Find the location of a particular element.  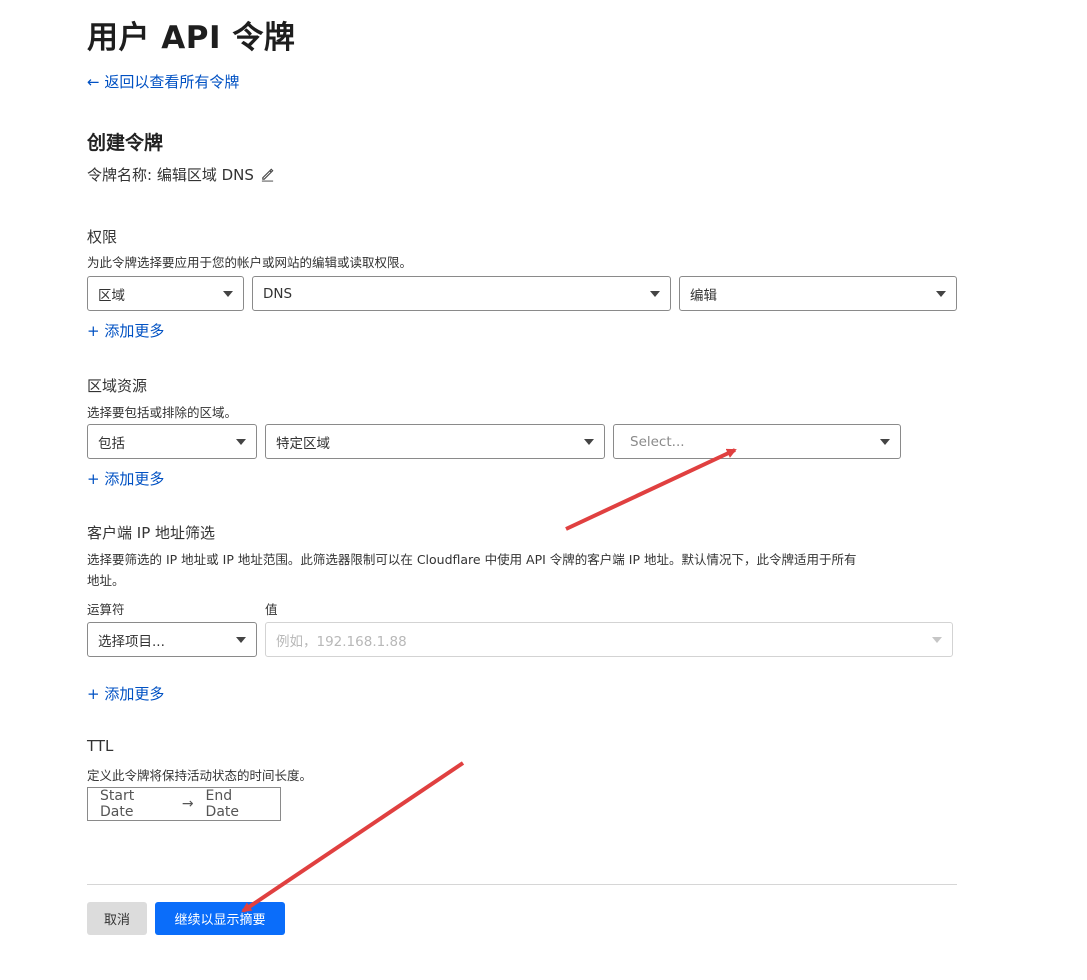

permission-scope-select: 区域 is located at coordinates (165, 293).